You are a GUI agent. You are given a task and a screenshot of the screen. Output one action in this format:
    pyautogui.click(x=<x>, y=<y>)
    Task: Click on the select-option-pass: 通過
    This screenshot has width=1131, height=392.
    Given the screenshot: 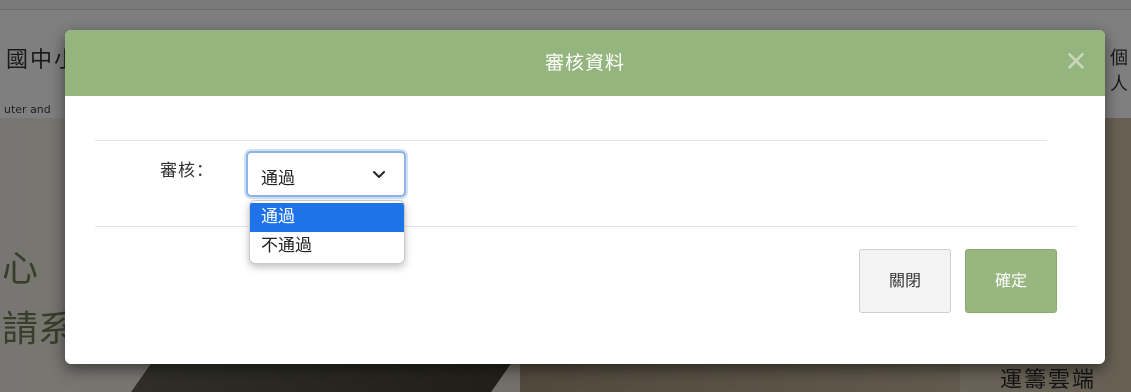 What is the action you would take?
    pyautogui.click(x=327, y=217)
    